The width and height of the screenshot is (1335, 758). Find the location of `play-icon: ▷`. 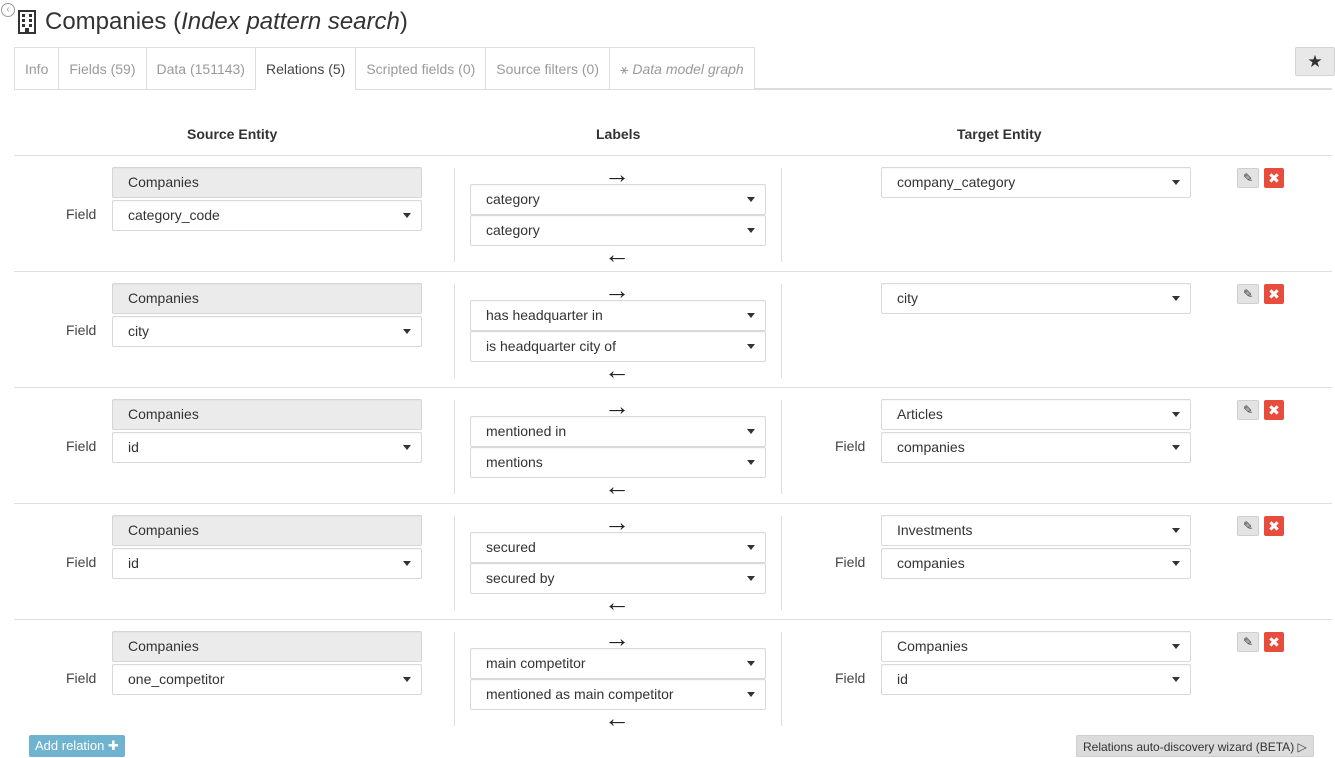

play-icon: ▷ is located at coordinates (1302, 747).